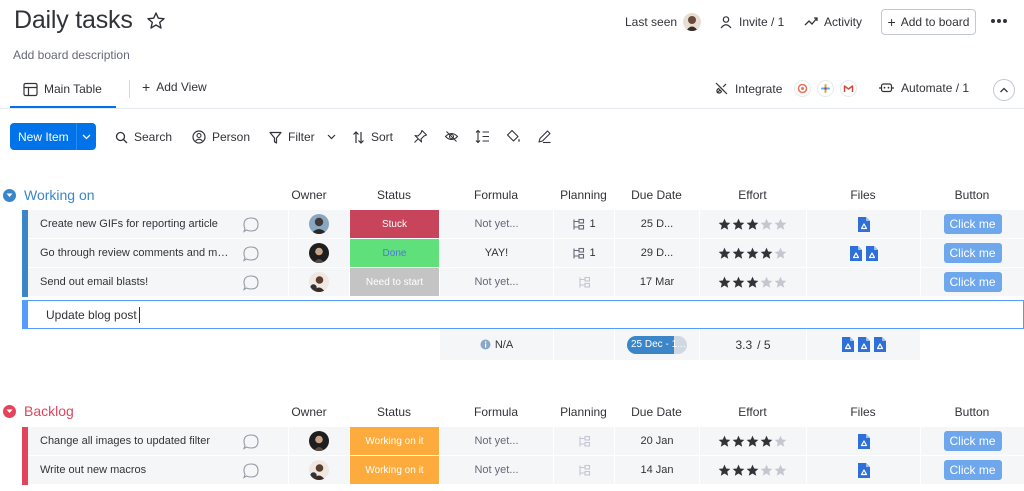  Describe the element at coordinates (174, 87) in the screenshot. I see `tab-add-view: + Add View` at that location.